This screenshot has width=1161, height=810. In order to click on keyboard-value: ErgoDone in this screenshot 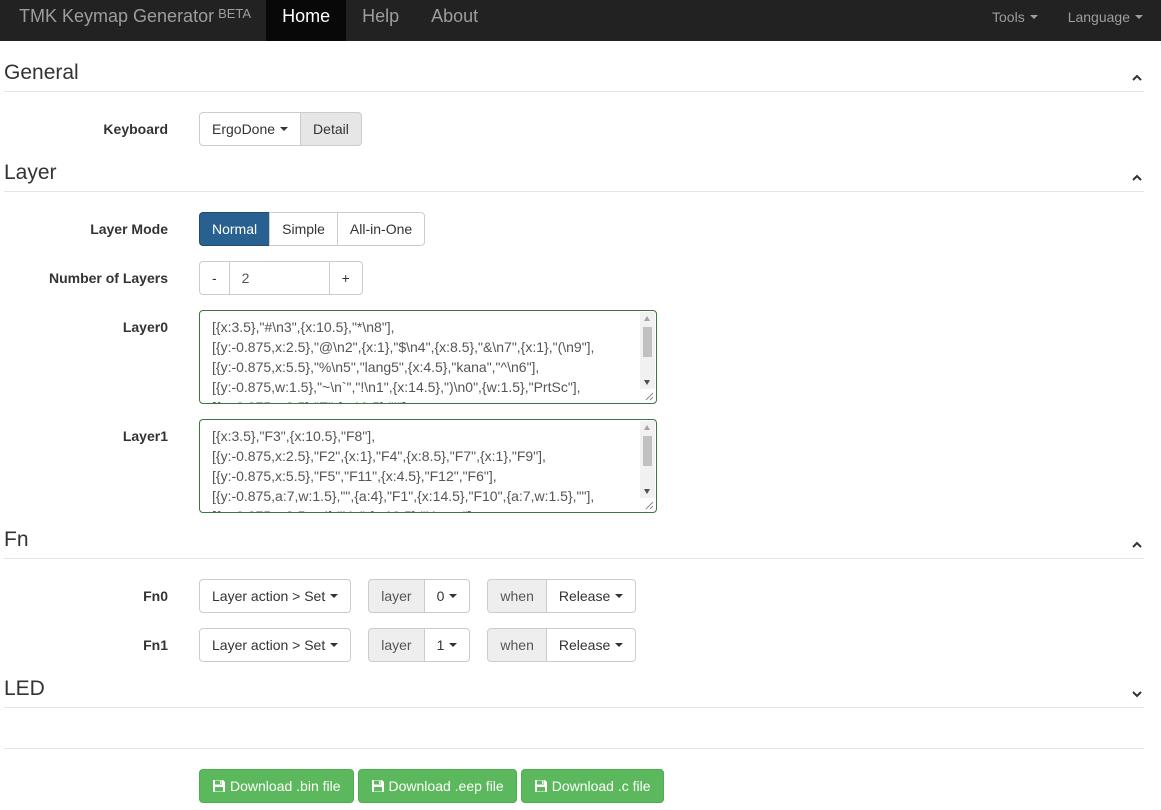, I will do `click(244, 129)`.